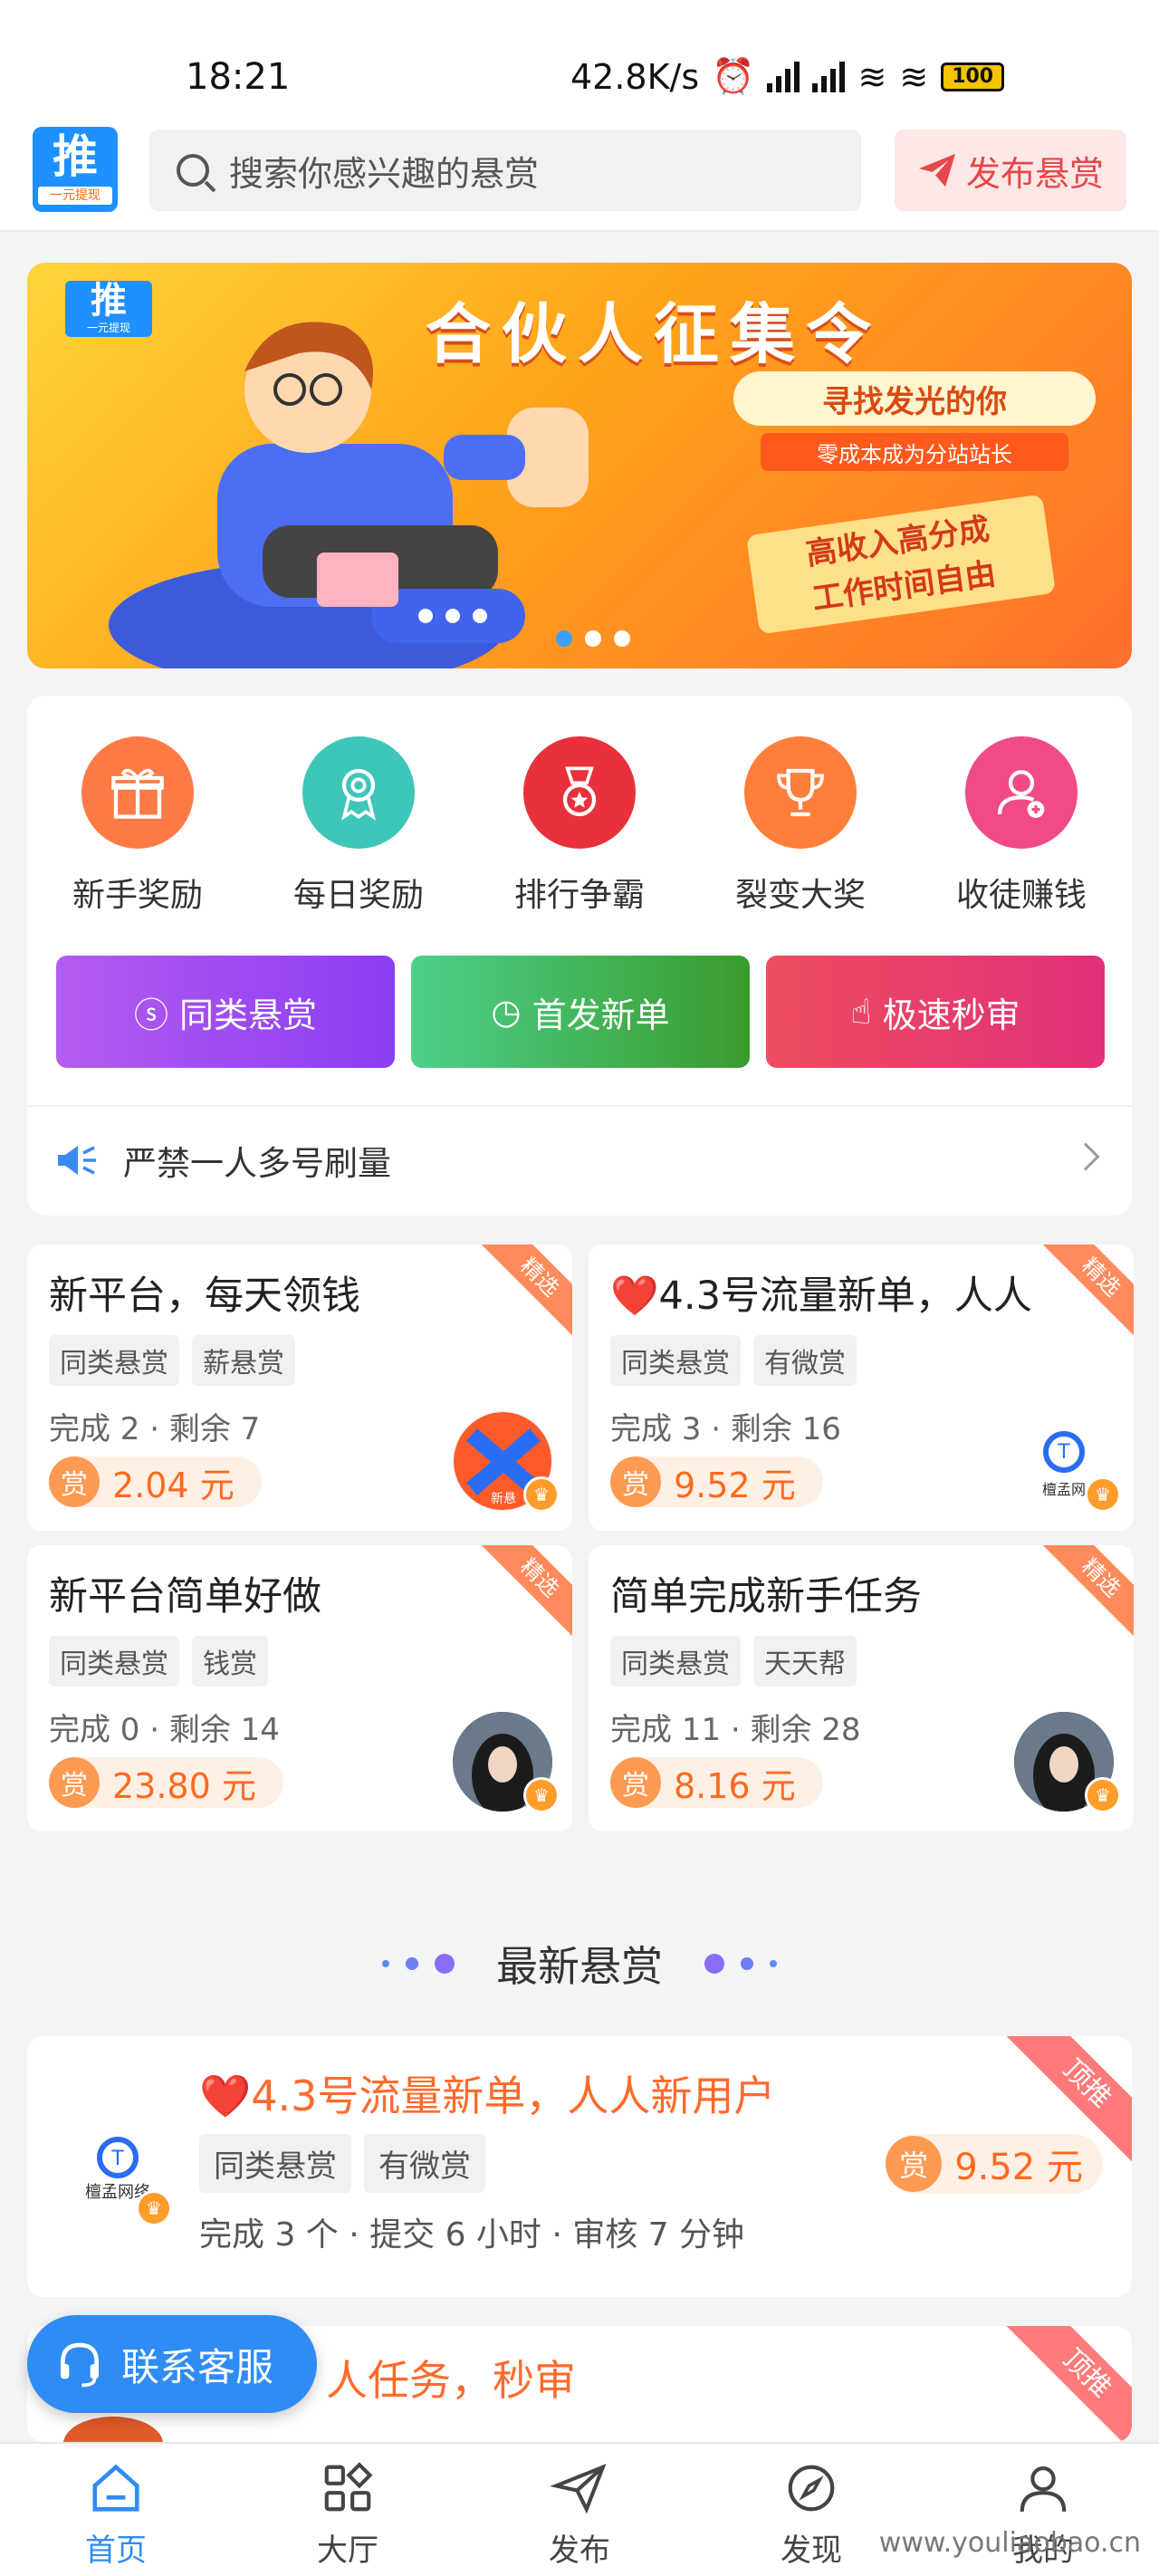 Image resolution: width=1159 pixels, height=2576 pixels. I want to click on gift-icon, so click(138, 792).